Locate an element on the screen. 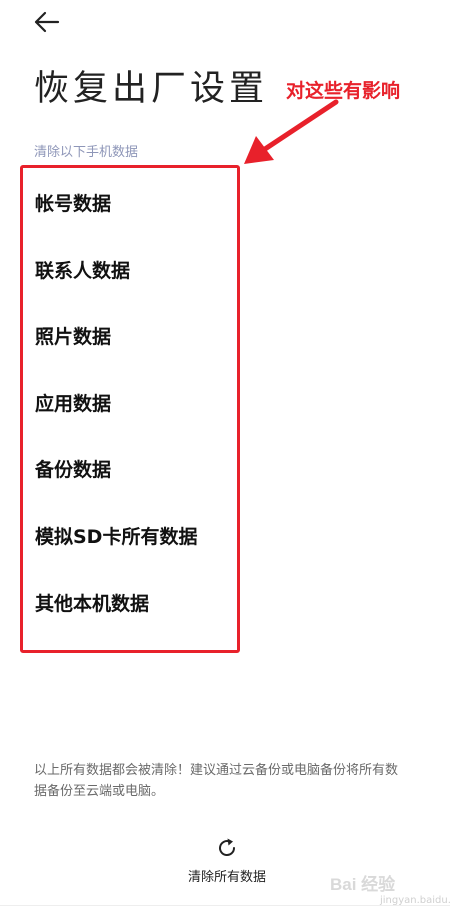  list-item: 其他本机数据 is located at coordinates (92, 603).